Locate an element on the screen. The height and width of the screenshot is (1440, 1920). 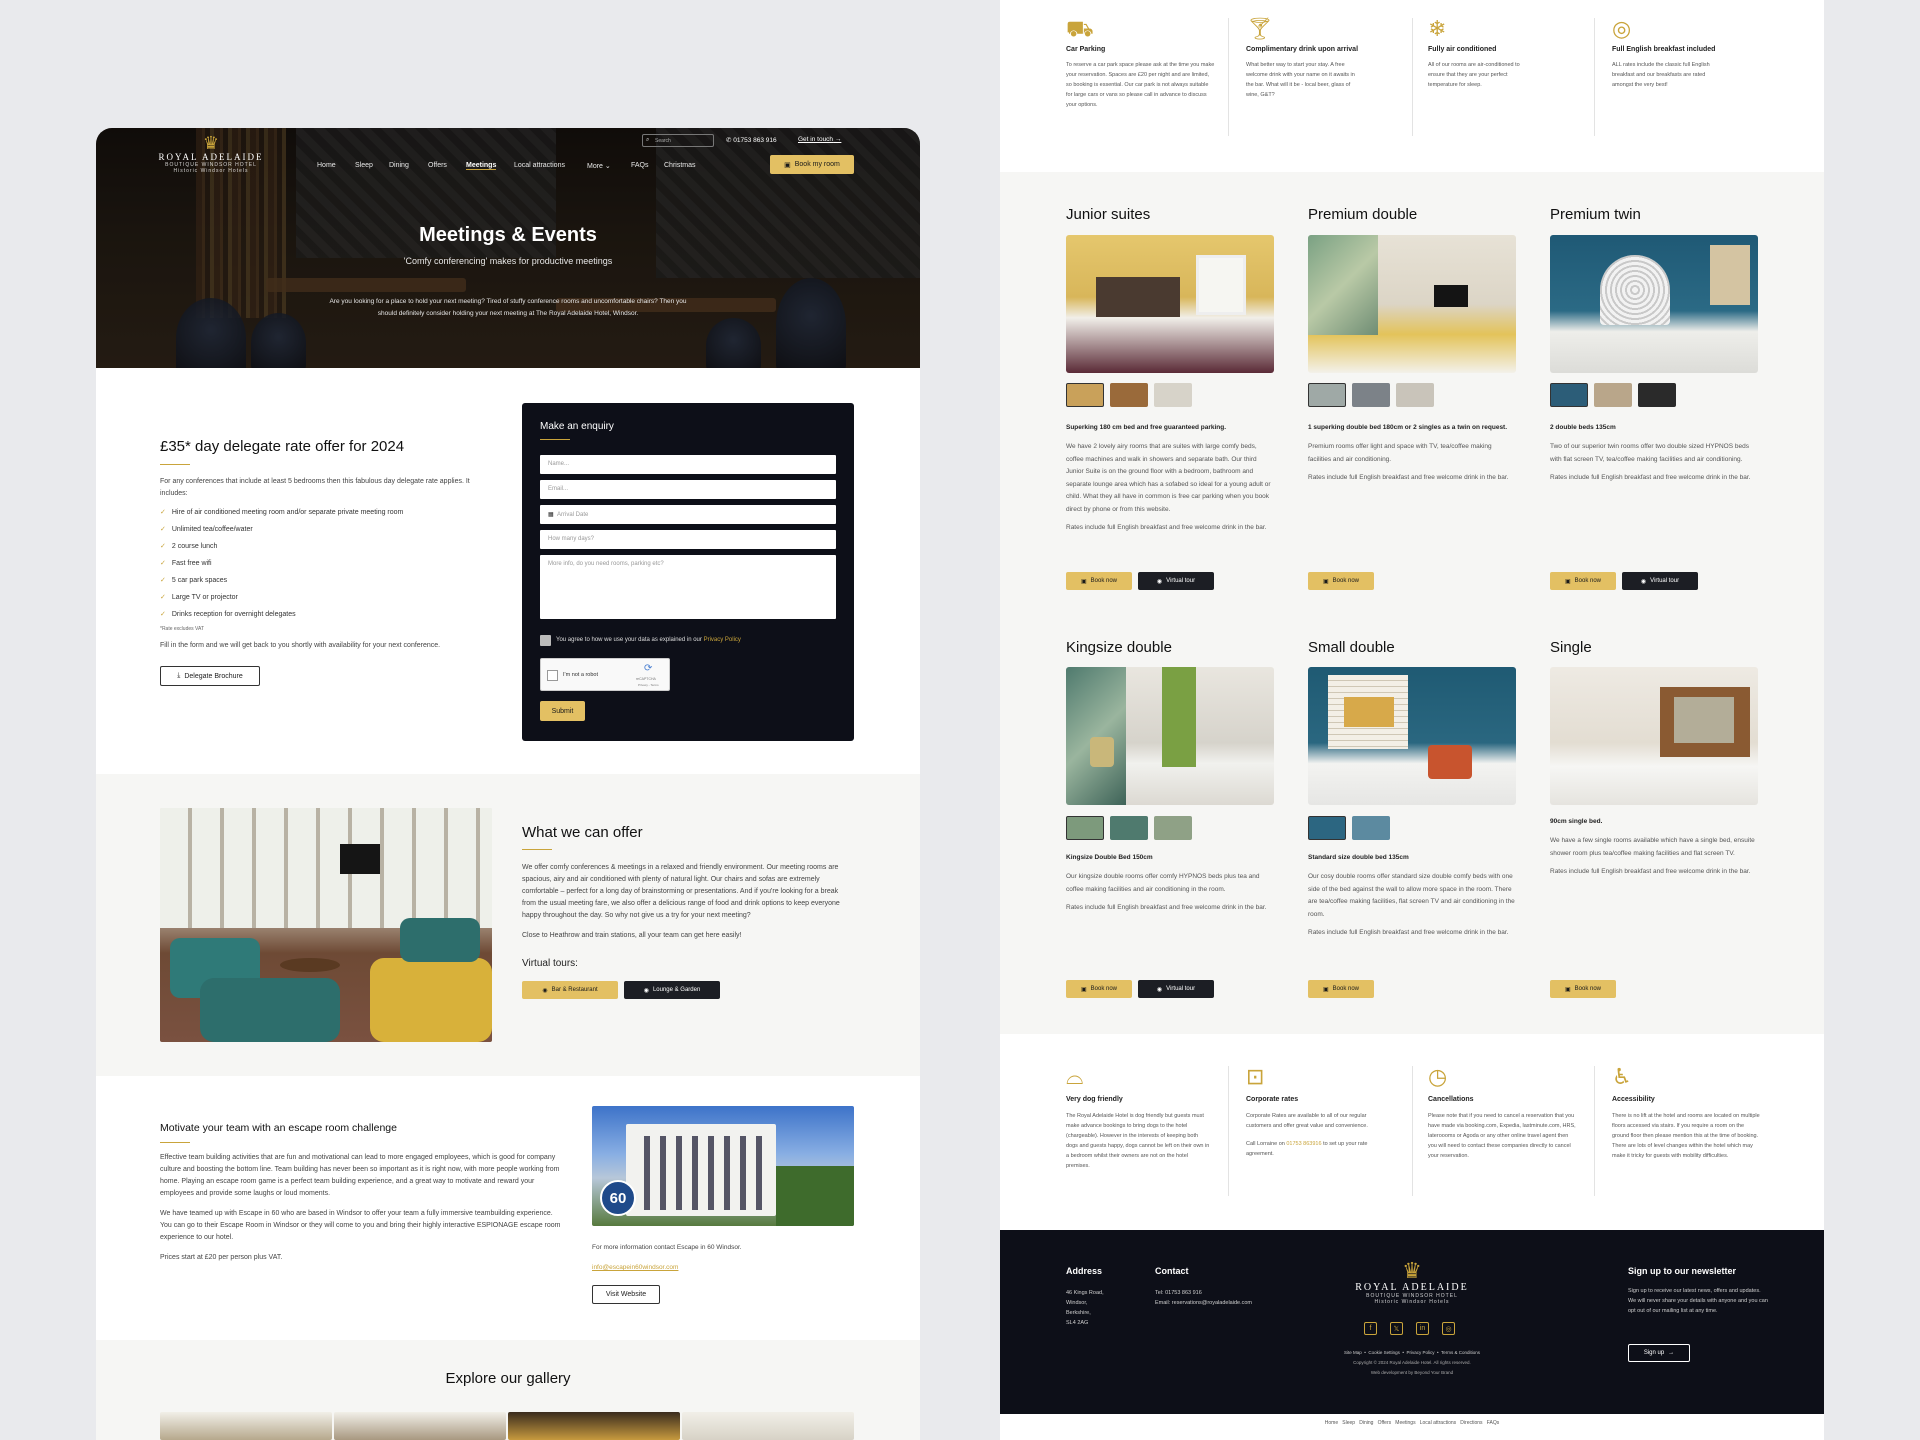
visit-website-button: Visit Website is located at coordinates (626, 1294).